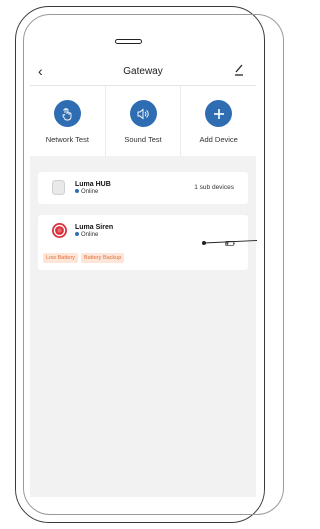  What do you see at coordinates (128, 41) in the screenshot?
I see `phone-speaker` at bounding box center [128, 41].